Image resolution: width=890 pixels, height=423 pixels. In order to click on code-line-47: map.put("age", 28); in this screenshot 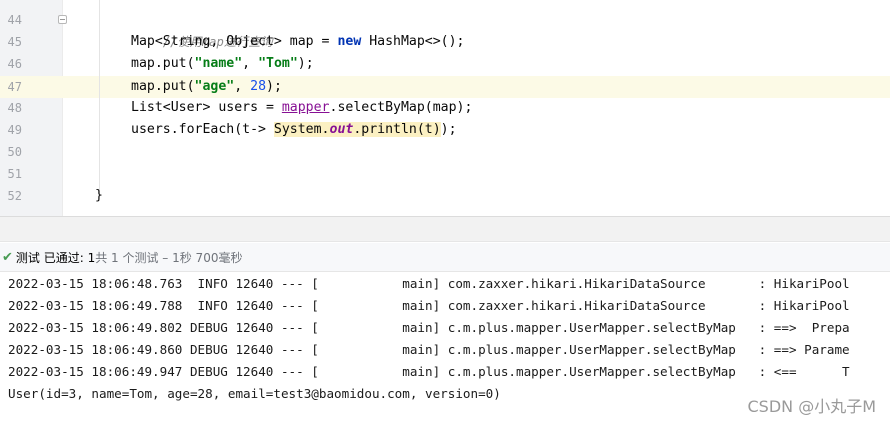, I will do `click(206, 87)`.